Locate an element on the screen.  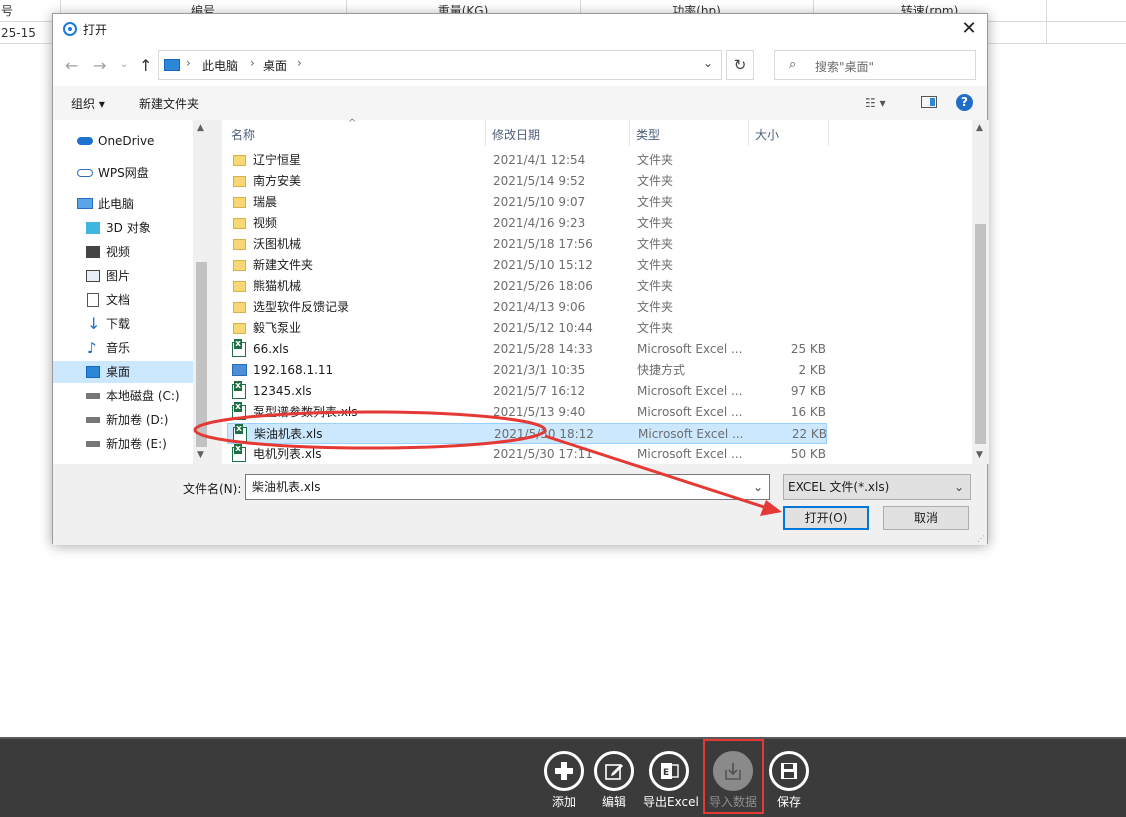
filename-input: 柴油机表.xls ⌄ is located at coordinates (507, 487).